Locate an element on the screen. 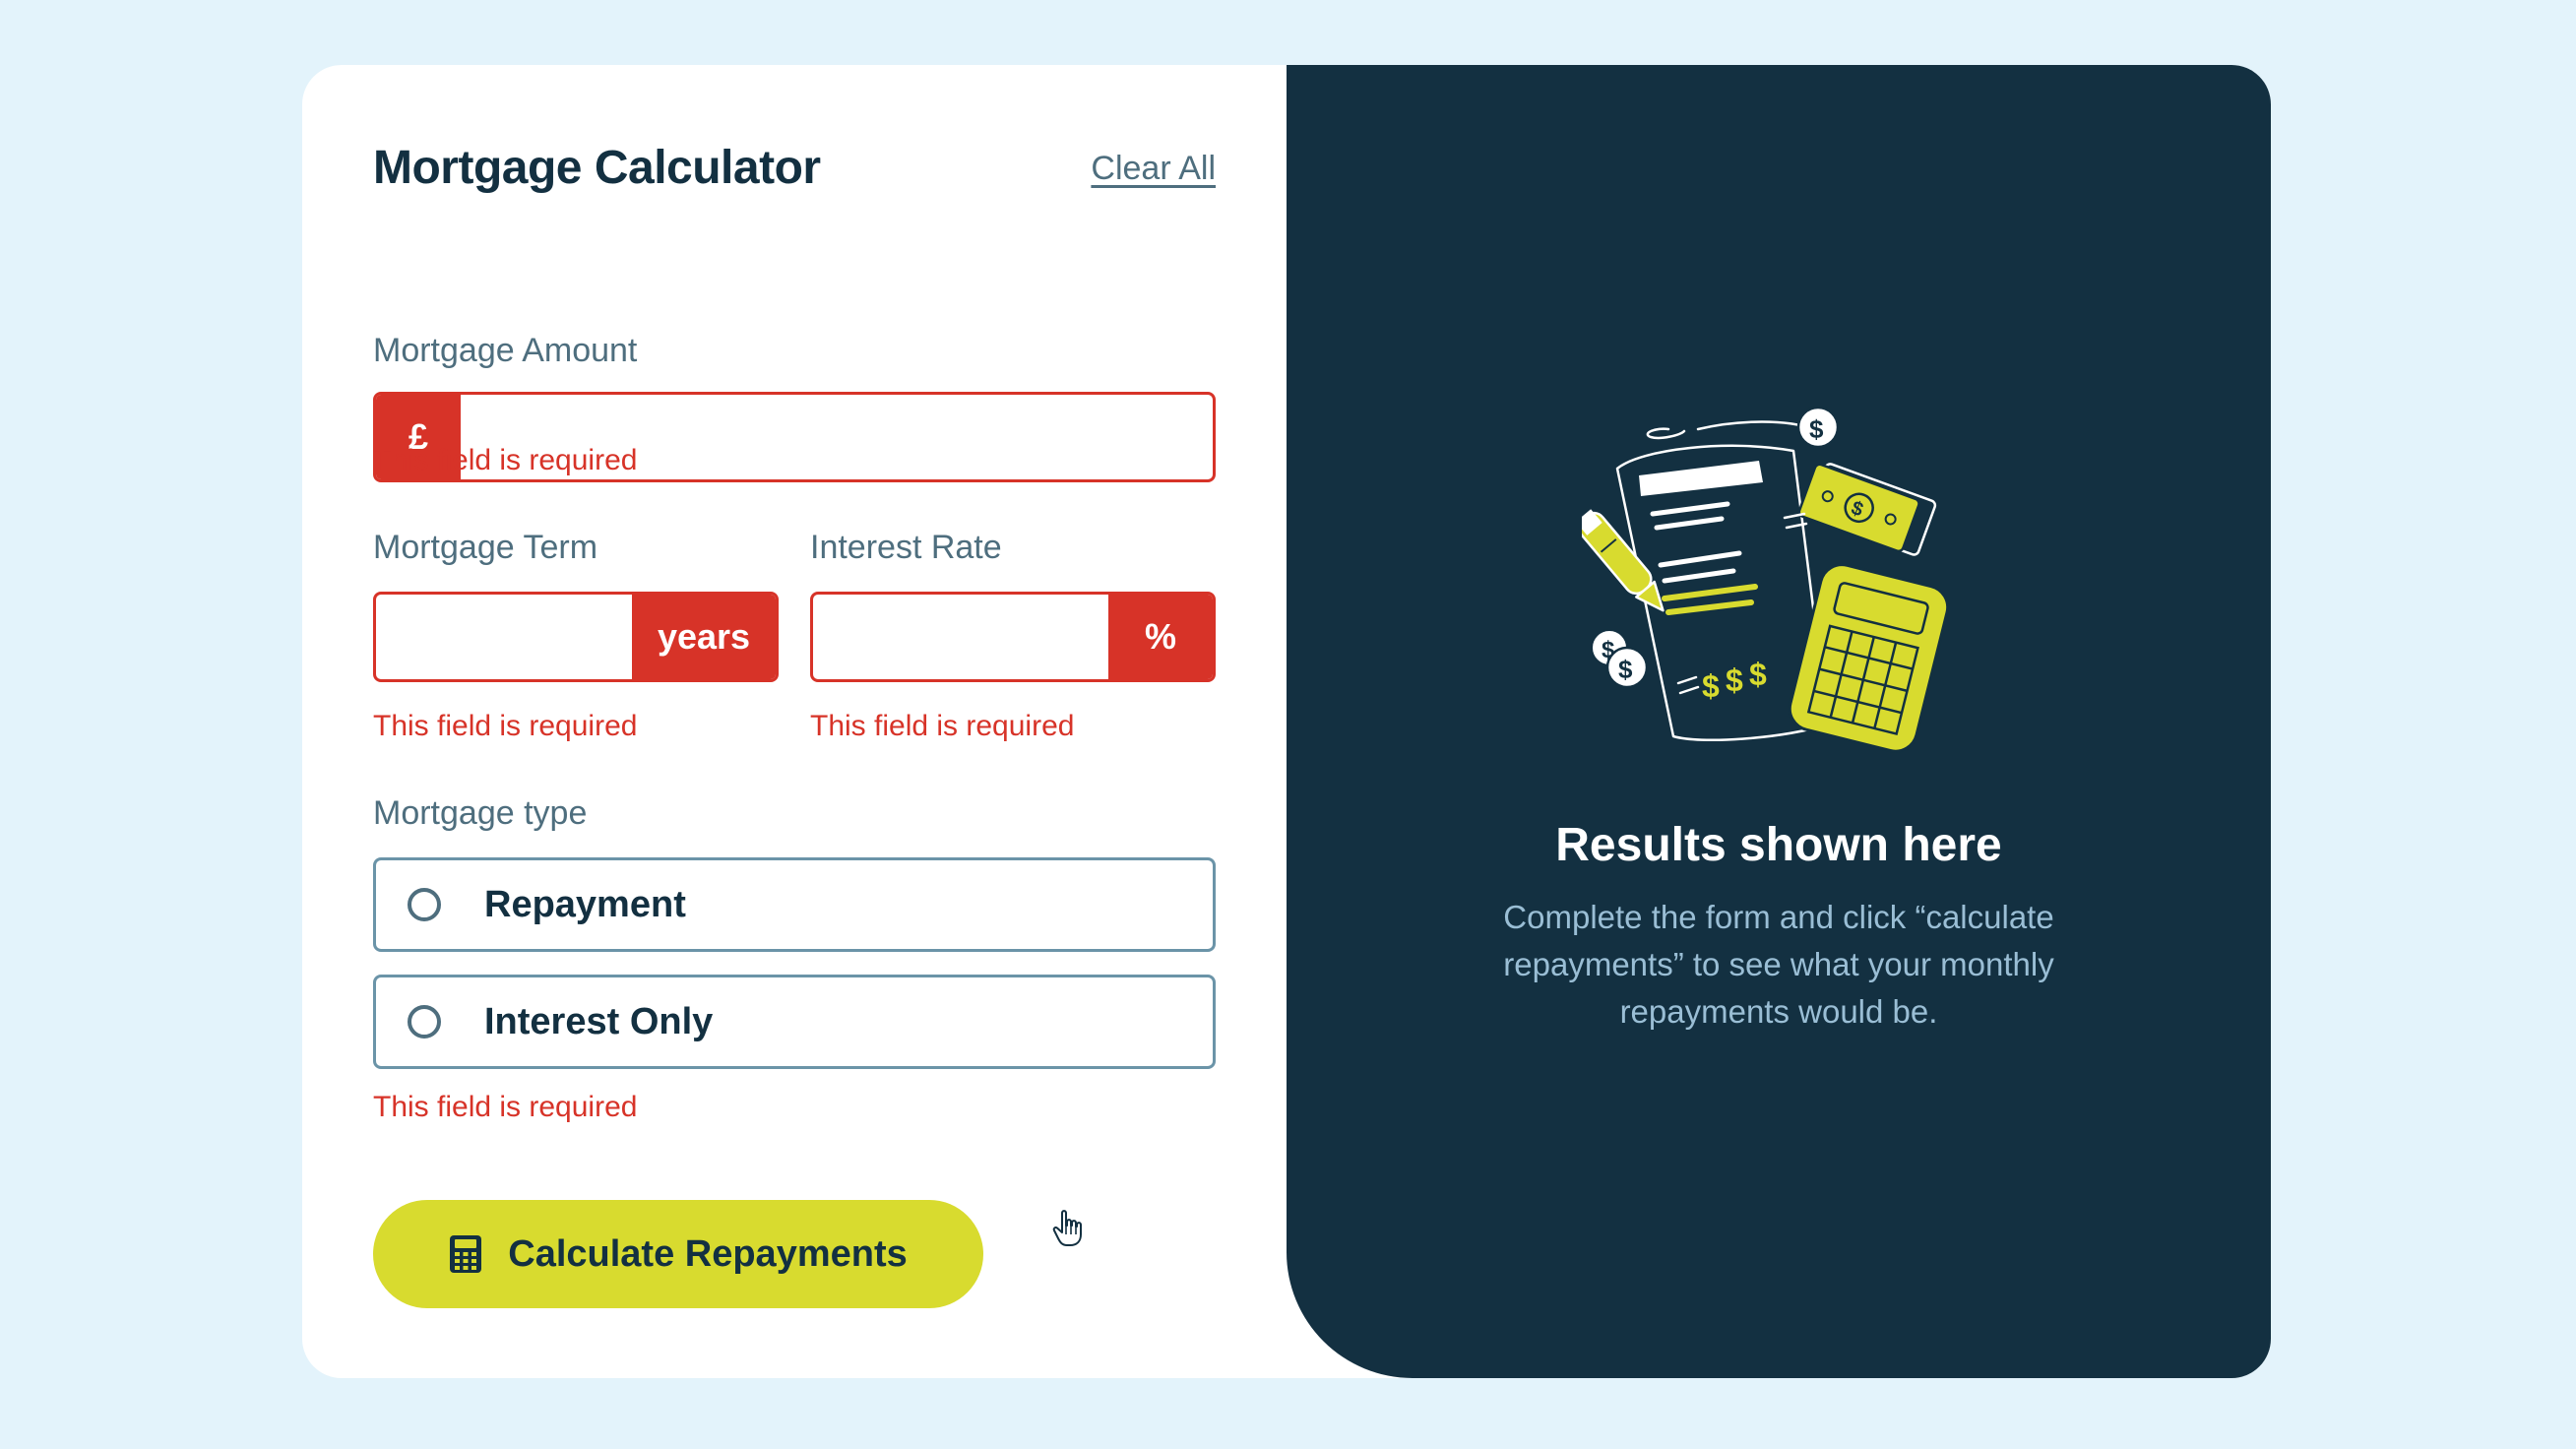 Image resolution: width=2576 pixels, height=1449 pixels. hand-pointer-cursor-icon is located at coordinates (1067, 1228).